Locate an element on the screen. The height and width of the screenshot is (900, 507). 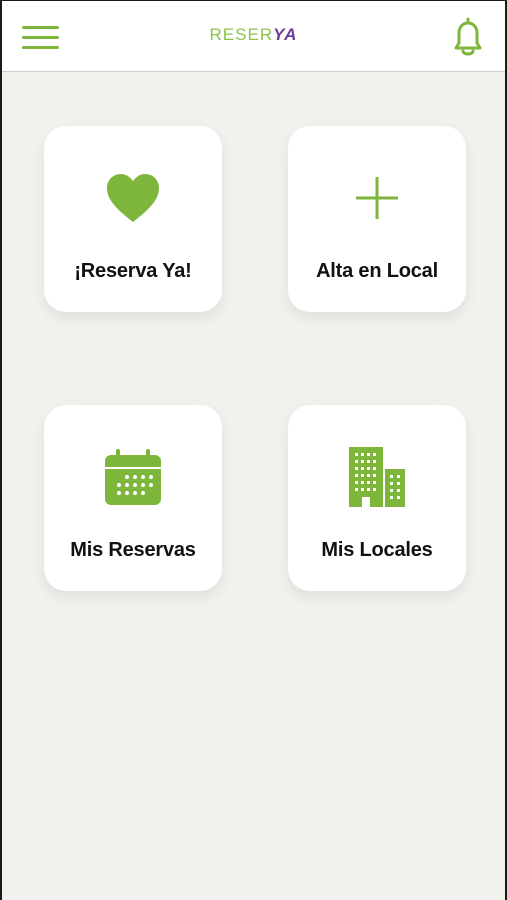
tile-mis-locales: Mis Locales is located at coordinates (377, 498).